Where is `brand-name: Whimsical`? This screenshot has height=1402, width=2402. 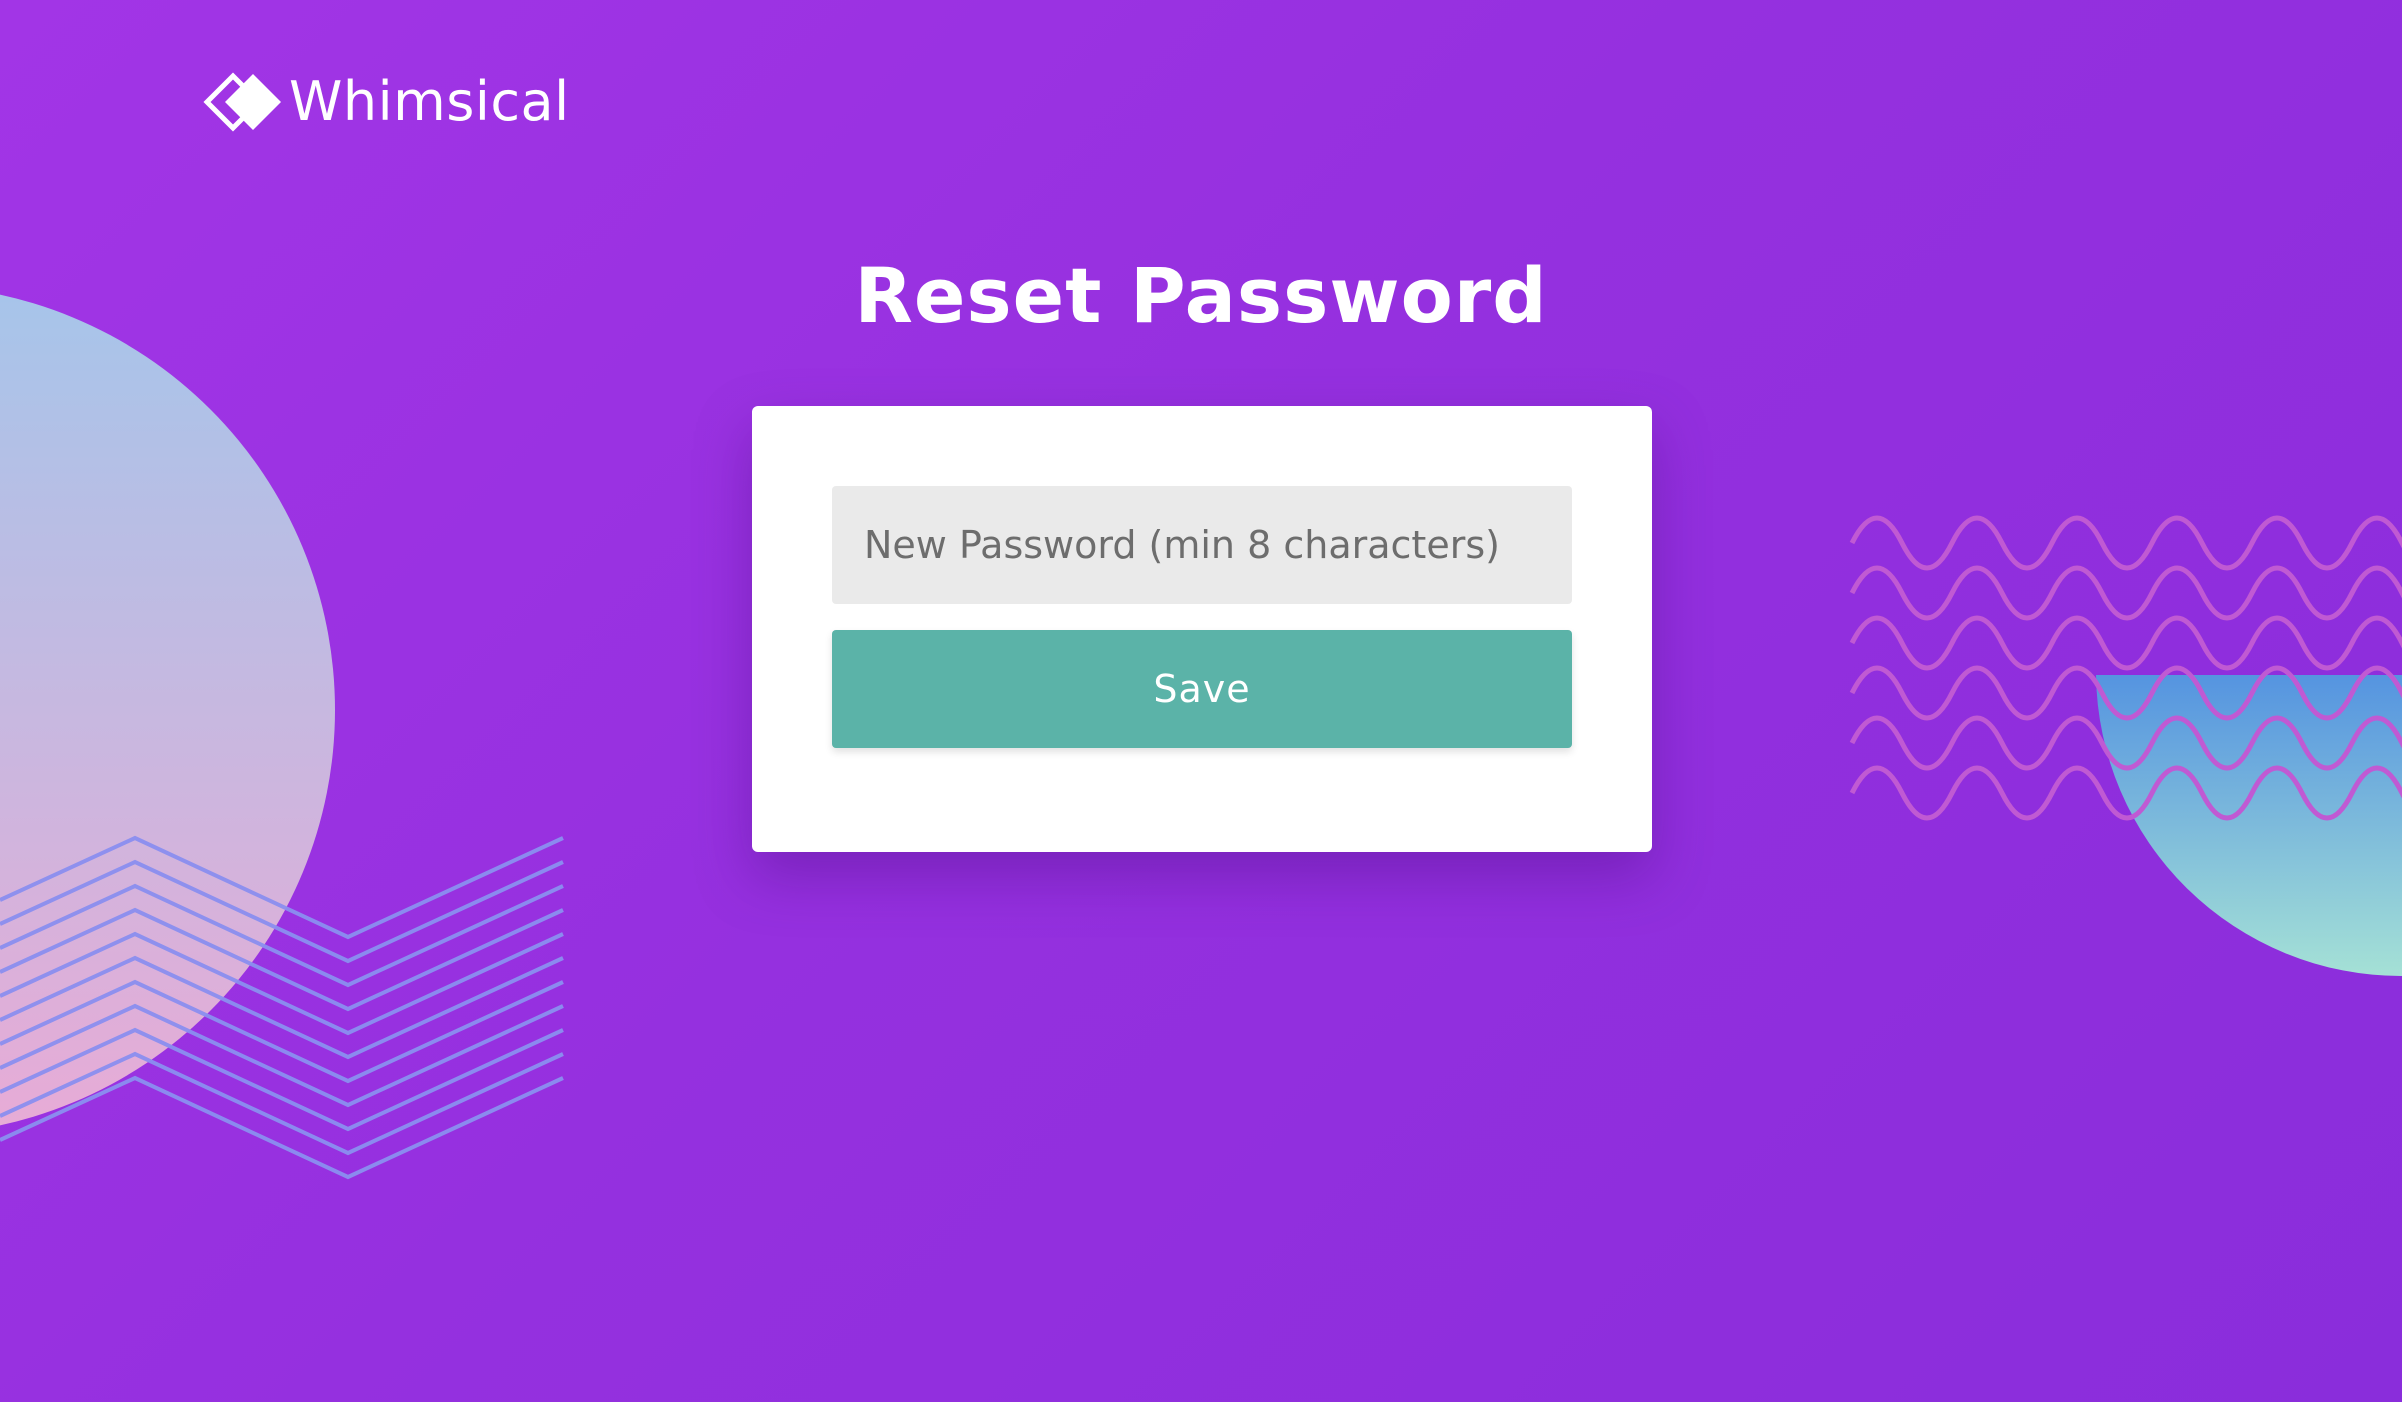 brand-name: Whimsical is located at coordinates (429, 101).